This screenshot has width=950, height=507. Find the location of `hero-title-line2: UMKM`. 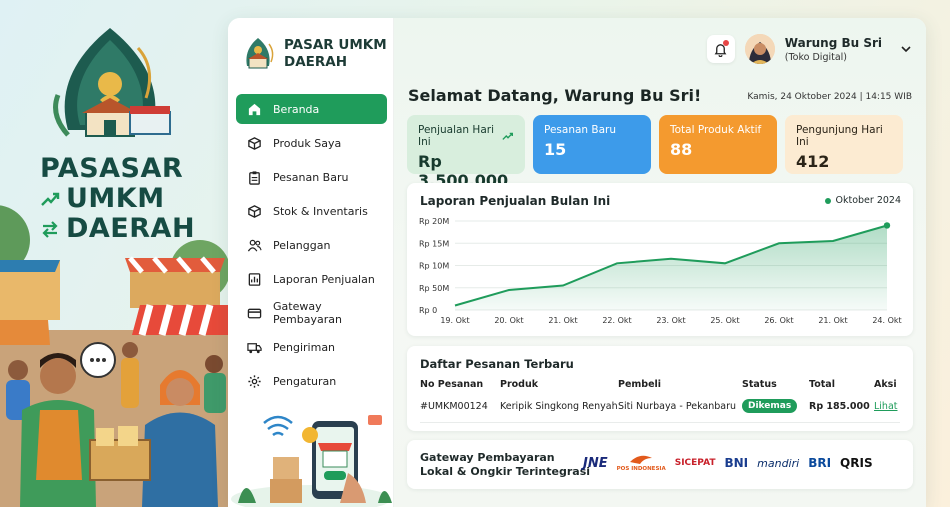

hero-title-line2: UMKM is located at coordinates (115, 198).